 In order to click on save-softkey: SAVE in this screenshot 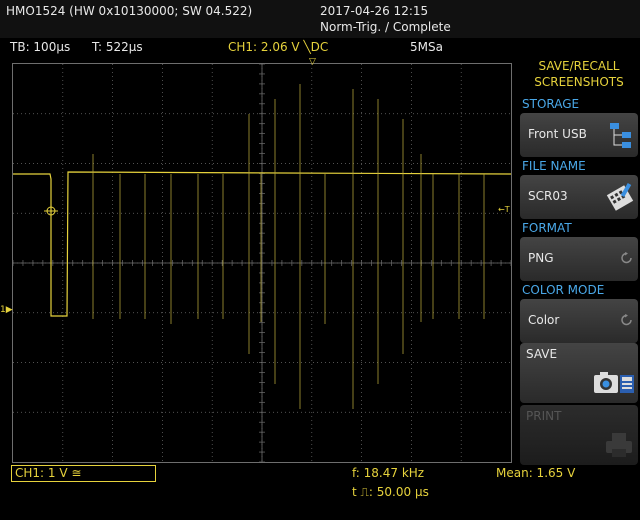, I will do `click(579, 373)`.